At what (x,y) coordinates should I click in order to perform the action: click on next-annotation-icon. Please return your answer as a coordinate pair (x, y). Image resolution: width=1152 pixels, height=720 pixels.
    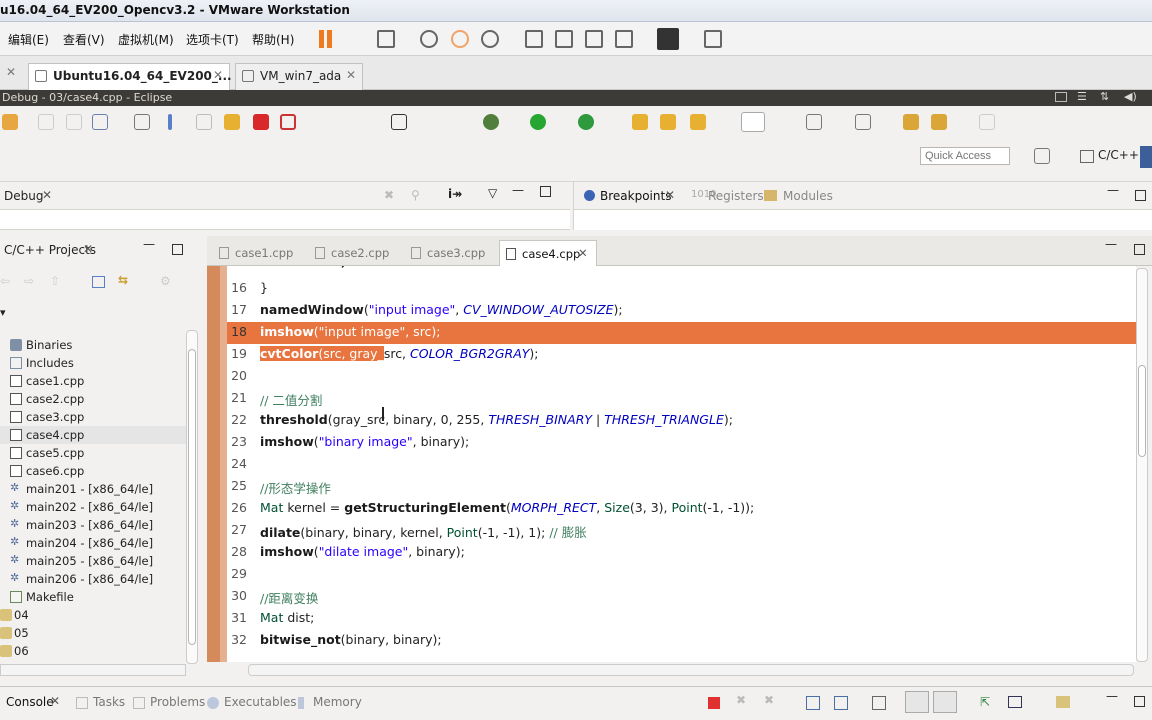
    Looking at the image, I should click on (814, 122).